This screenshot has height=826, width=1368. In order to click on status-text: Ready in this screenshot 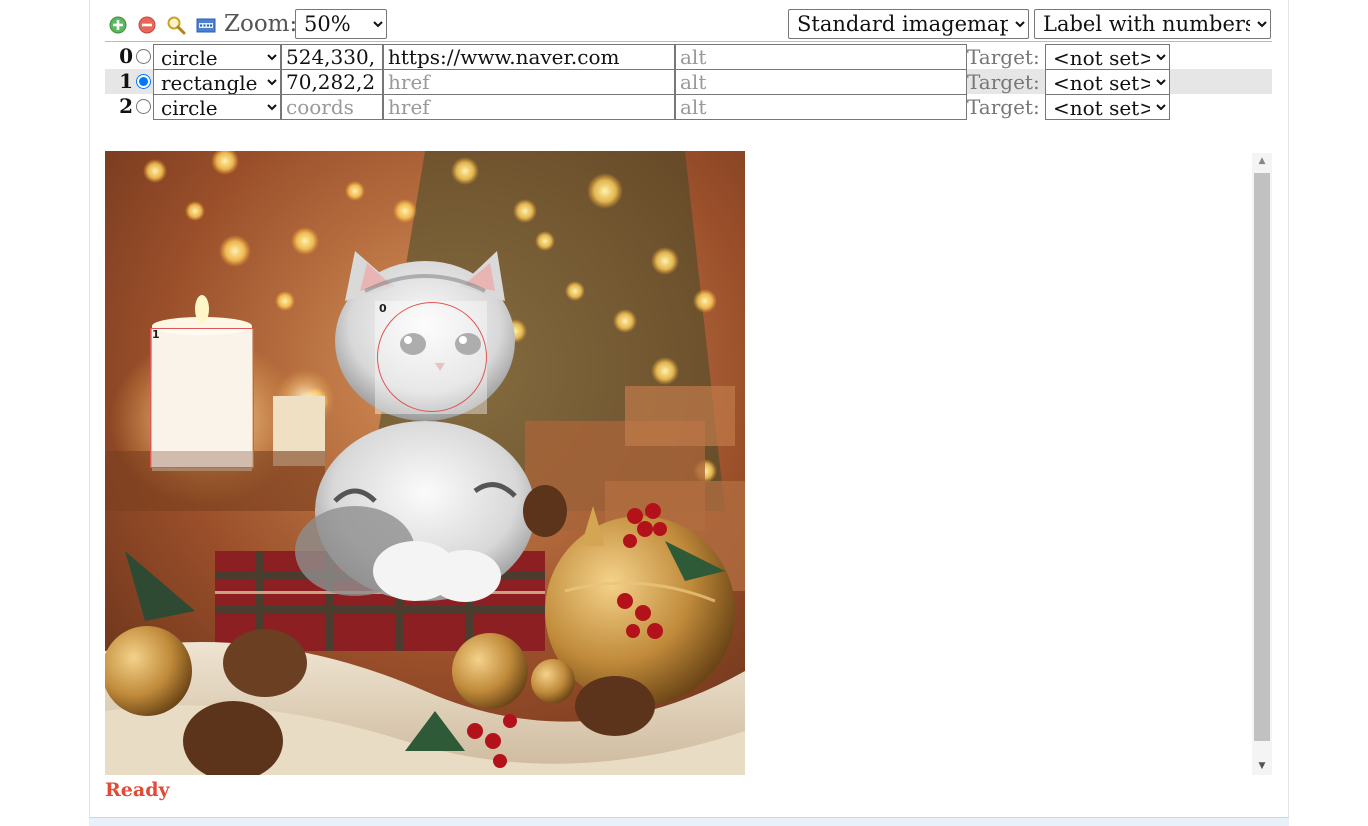, I will do `click(137, 790)`.